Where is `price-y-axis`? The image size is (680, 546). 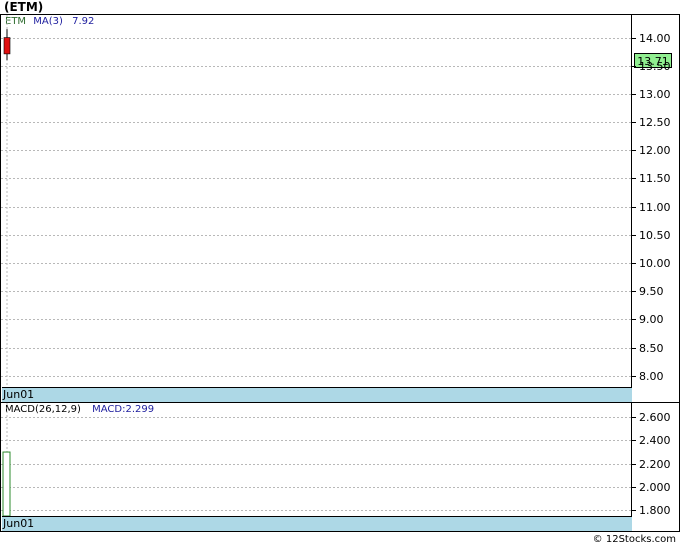
price-y-axis is located at coordinates (631, 201).